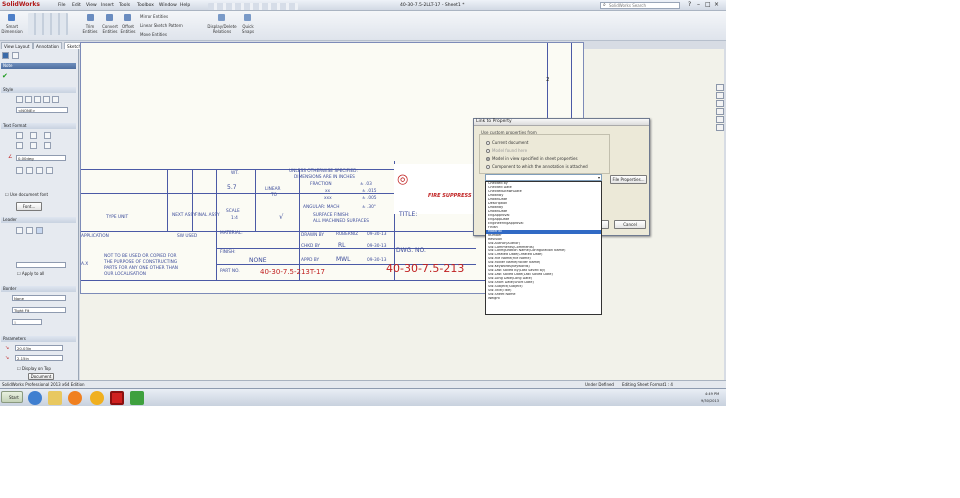 The width and height of the screenshot is (960, 498). Describe the element at coordinates (33, 135) in the screenshot. I see `align-center-icon` at that location.